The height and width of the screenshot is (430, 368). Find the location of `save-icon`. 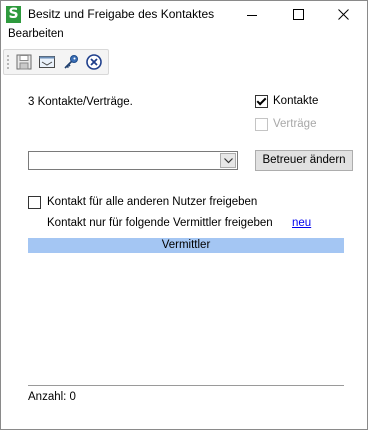

save-icon is located at coordinates (24, 62).